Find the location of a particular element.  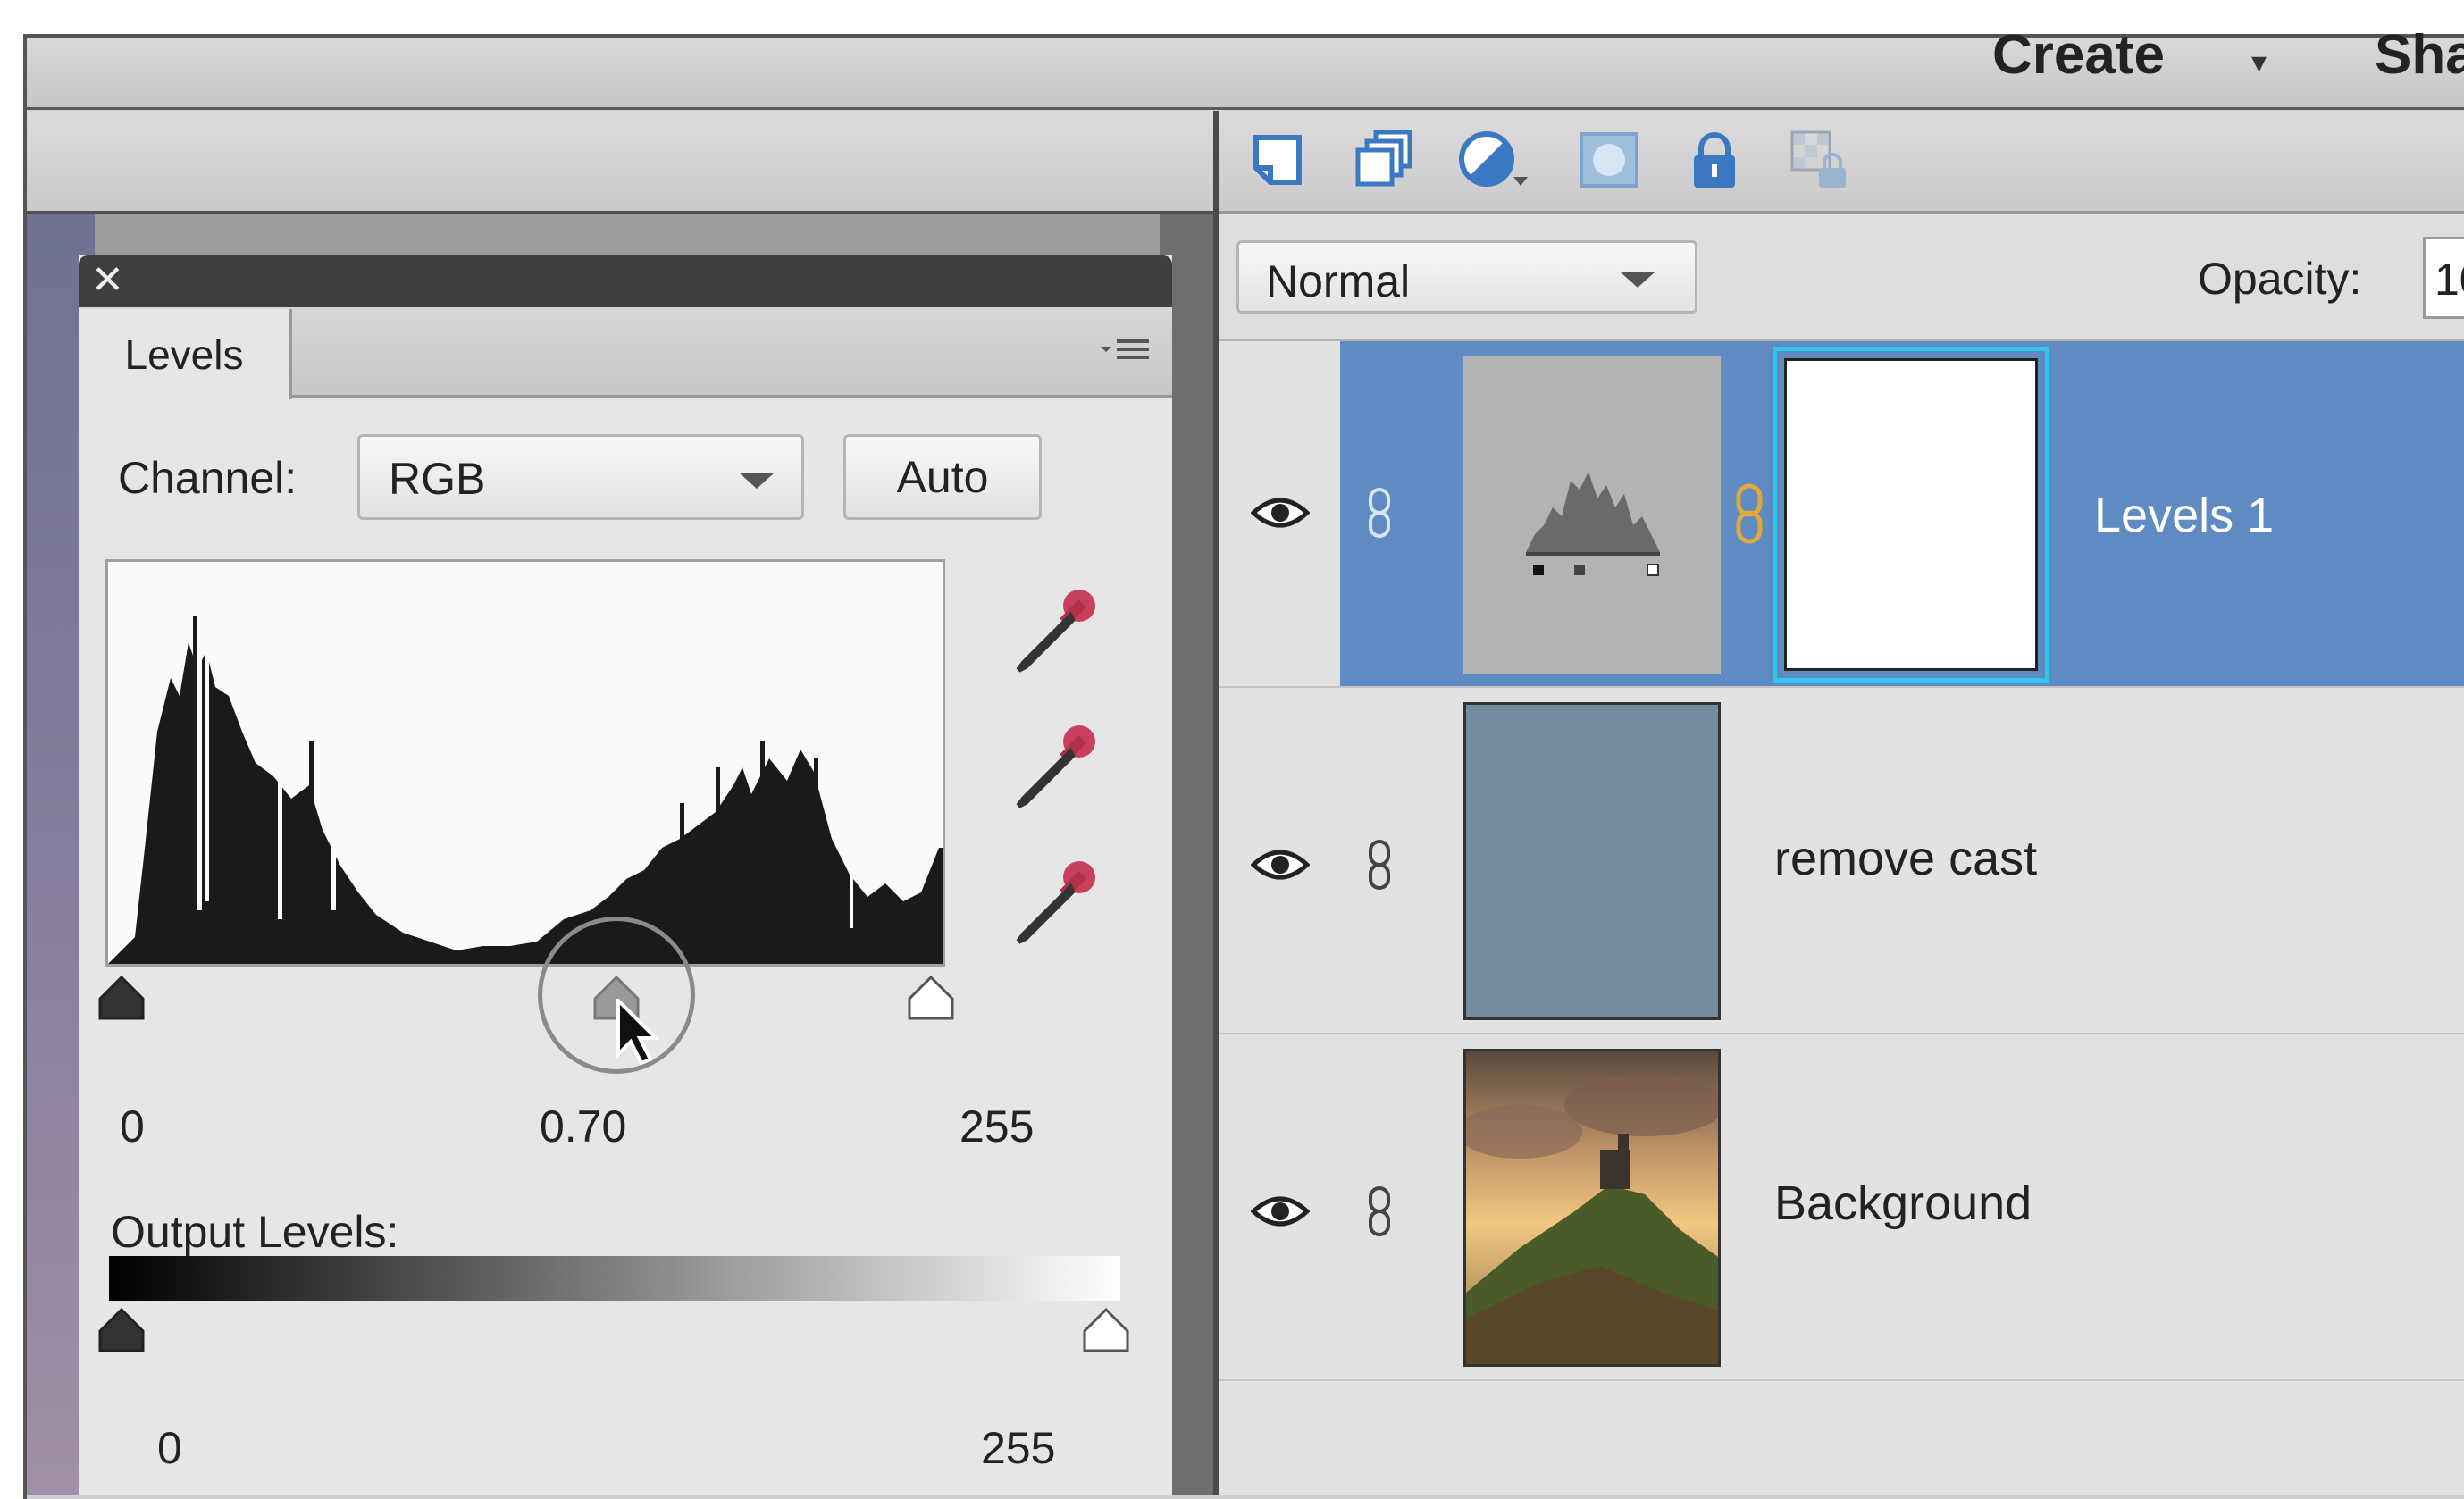

layer-name: Levels 1 is located at coordinates (2184, 515).